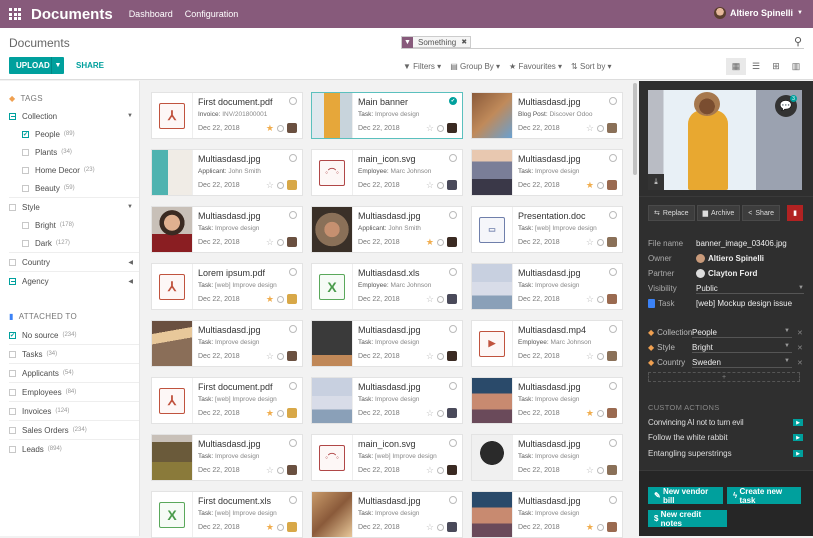 The width and height of the screenshot is (813, 538). Describe the element at coordinates (130, 281) in the screenshot. I see `caret-left-icon: ◀` at that location.